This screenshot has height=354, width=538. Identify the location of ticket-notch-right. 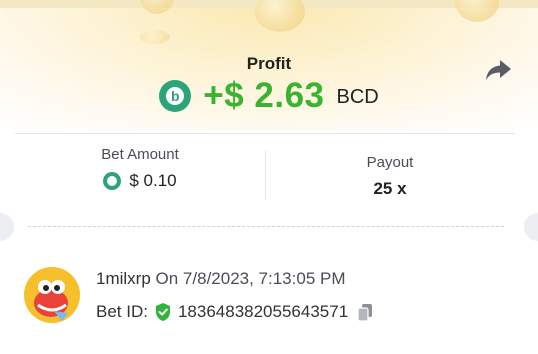
(531, 227).